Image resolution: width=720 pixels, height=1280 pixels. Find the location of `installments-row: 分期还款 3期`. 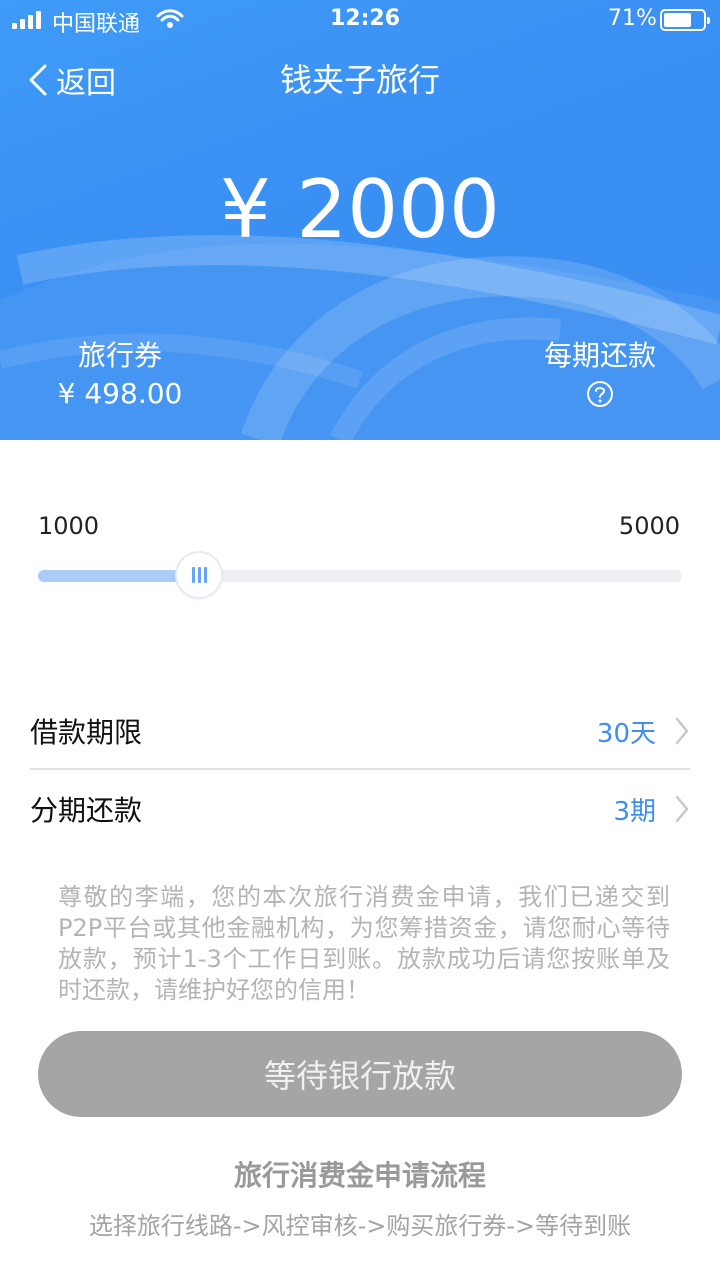

installments-row: 分期还款 3期 is located at coordinates (360, 809).